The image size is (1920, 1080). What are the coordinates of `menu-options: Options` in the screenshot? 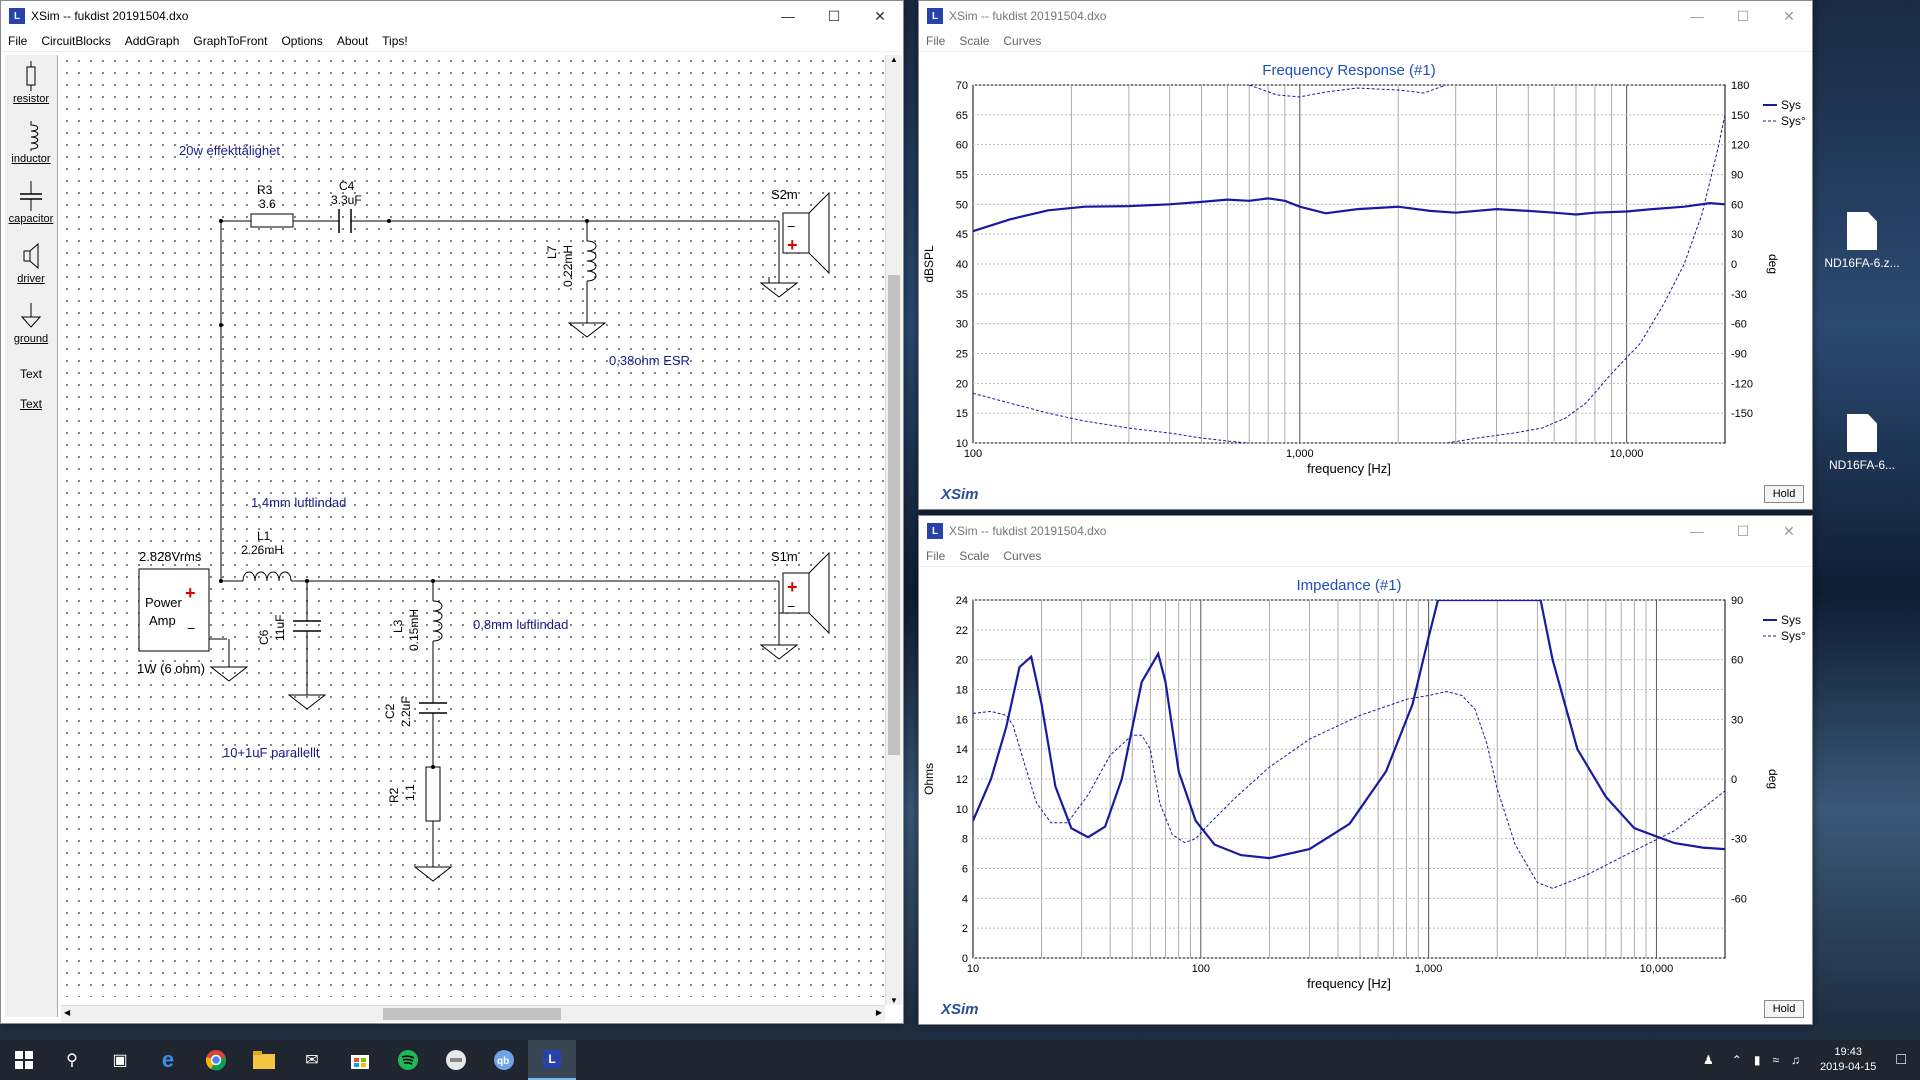 It's located at (301, 41).